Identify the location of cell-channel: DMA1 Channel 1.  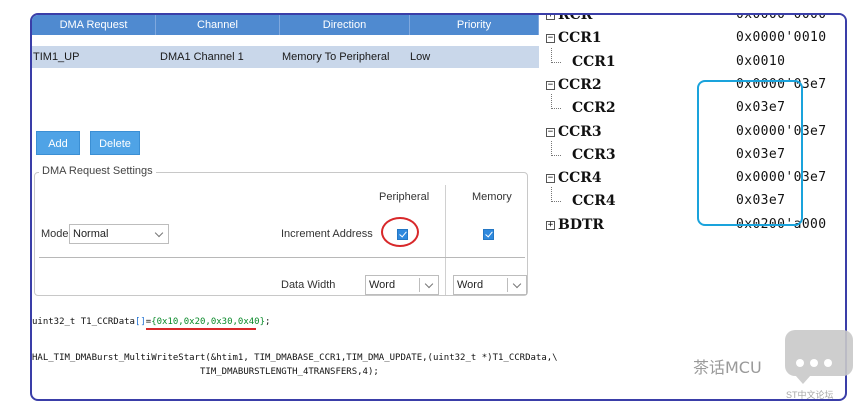
(202, 57).